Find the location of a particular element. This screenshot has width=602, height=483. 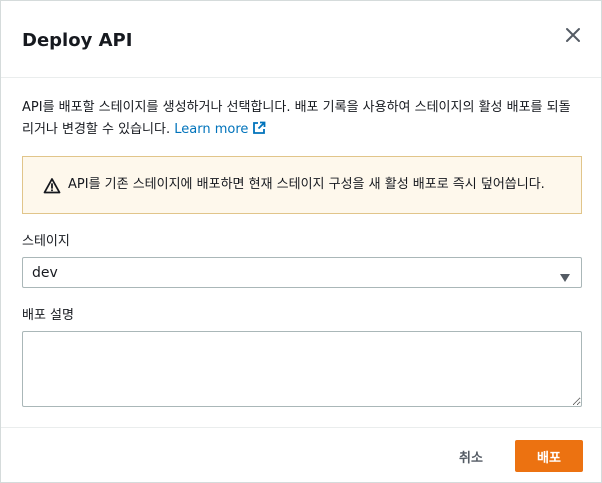

close-icon is located at coordinates (573, 35).